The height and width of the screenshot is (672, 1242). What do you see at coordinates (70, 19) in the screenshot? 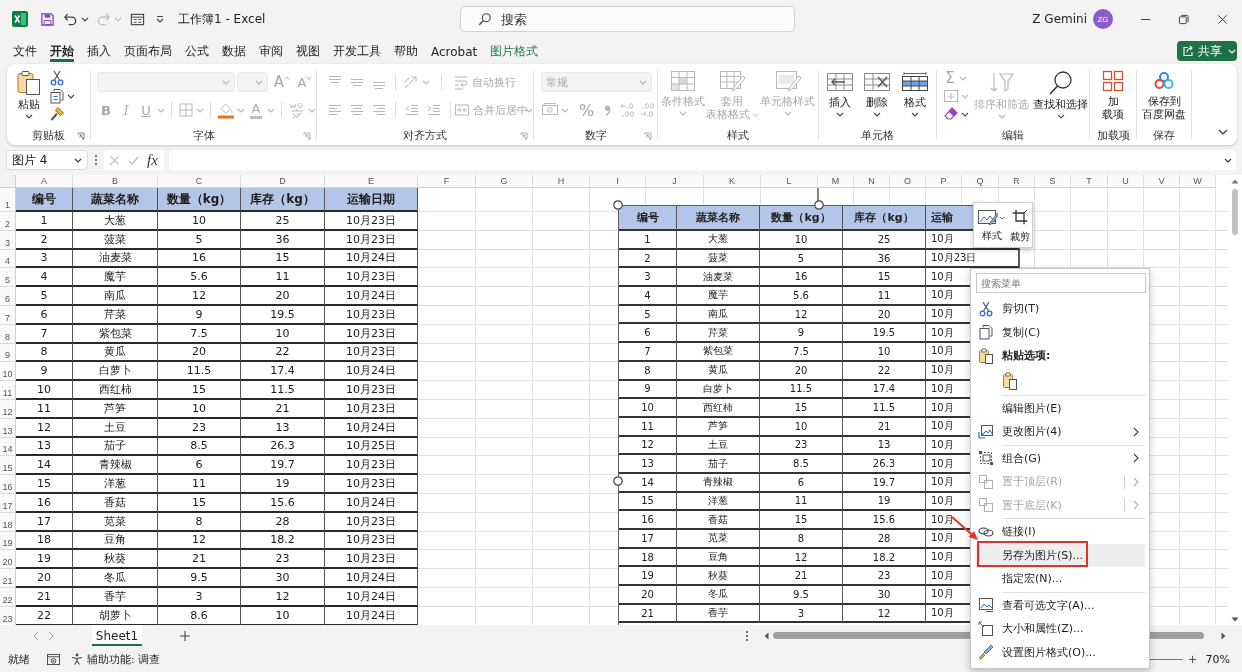
I see `undo-icon` at bounding box center [70, 19].